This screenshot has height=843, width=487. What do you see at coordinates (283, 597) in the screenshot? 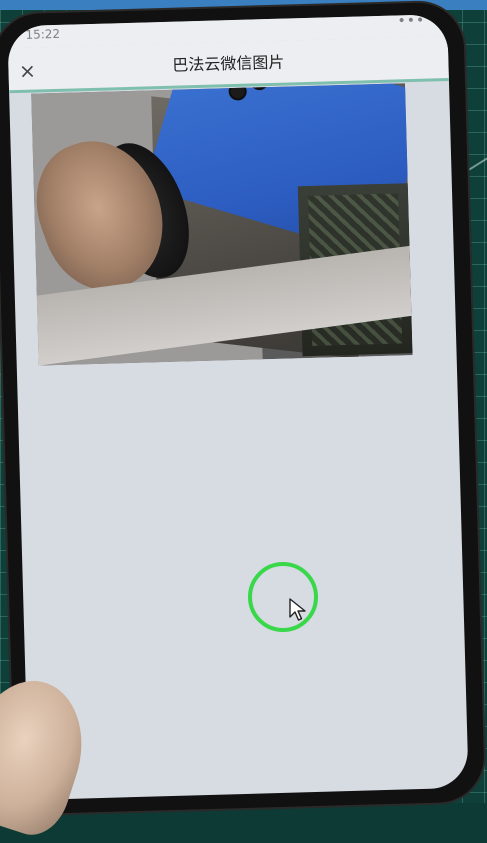
I see `tap-indicator-ring` at bounding box center [283, 597].